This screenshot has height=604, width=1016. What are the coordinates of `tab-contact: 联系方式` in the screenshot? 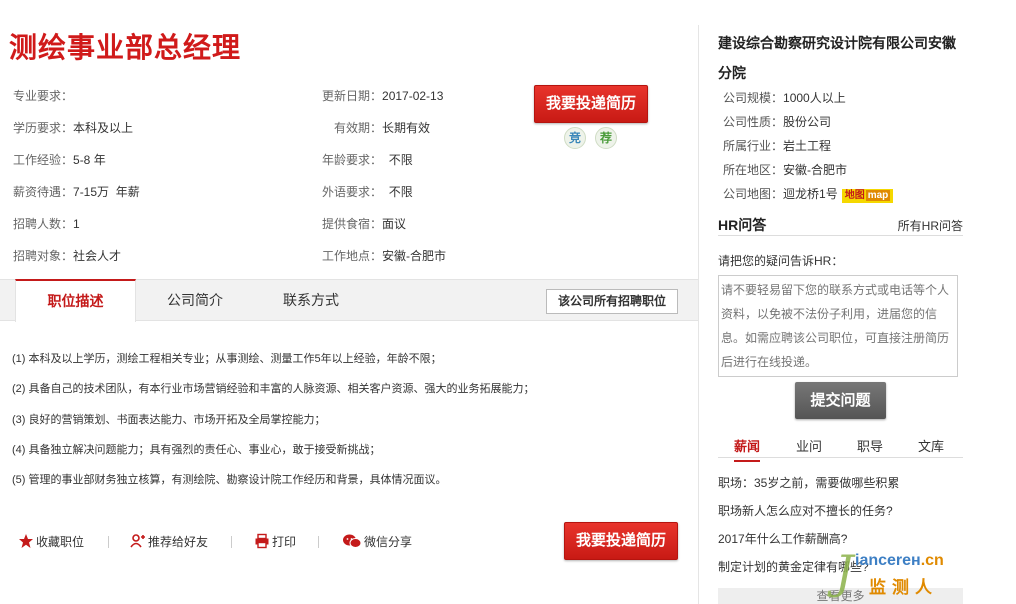 It's located at (311, 300).